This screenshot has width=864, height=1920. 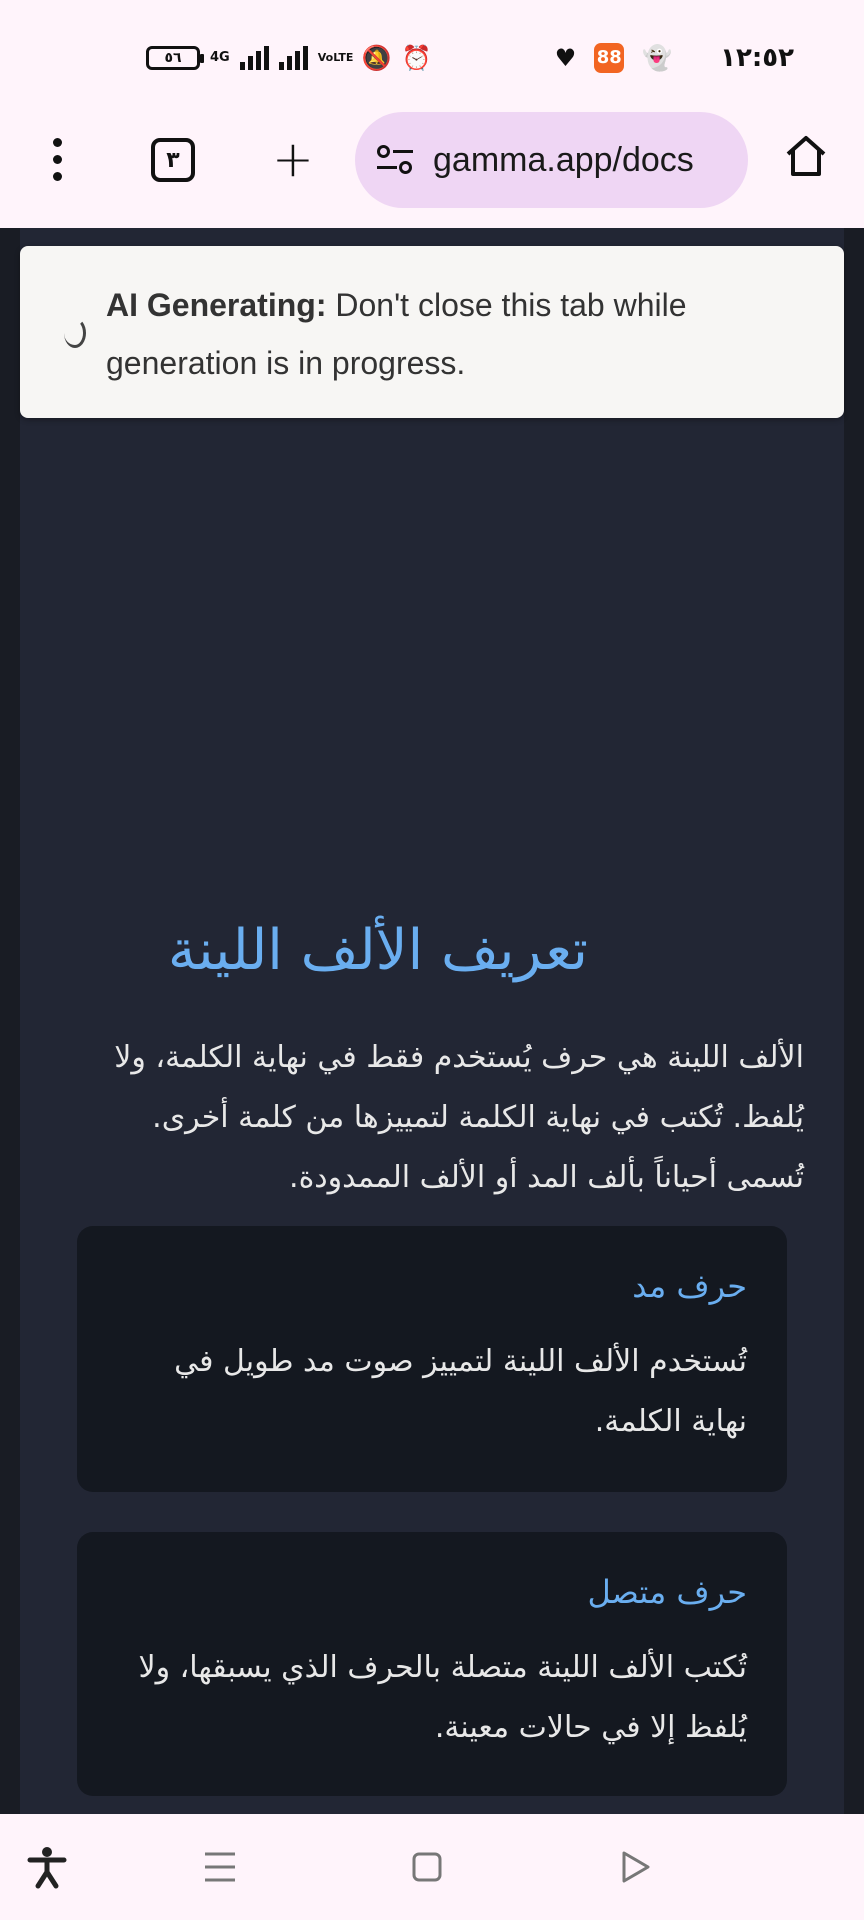 I want to click on volte-icon: VoLTE, so click(x=335, y=57).